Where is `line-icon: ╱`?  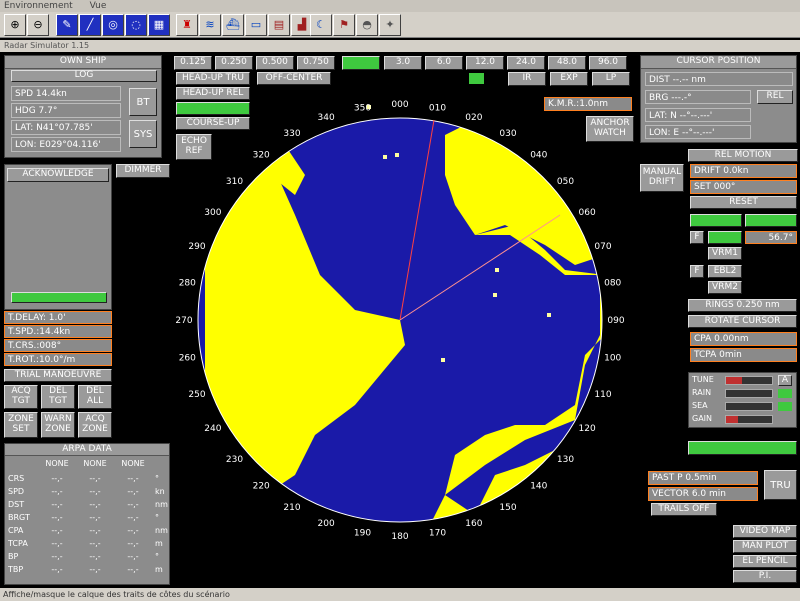 line-icon: ╱ is located at coordinates (90, 25).